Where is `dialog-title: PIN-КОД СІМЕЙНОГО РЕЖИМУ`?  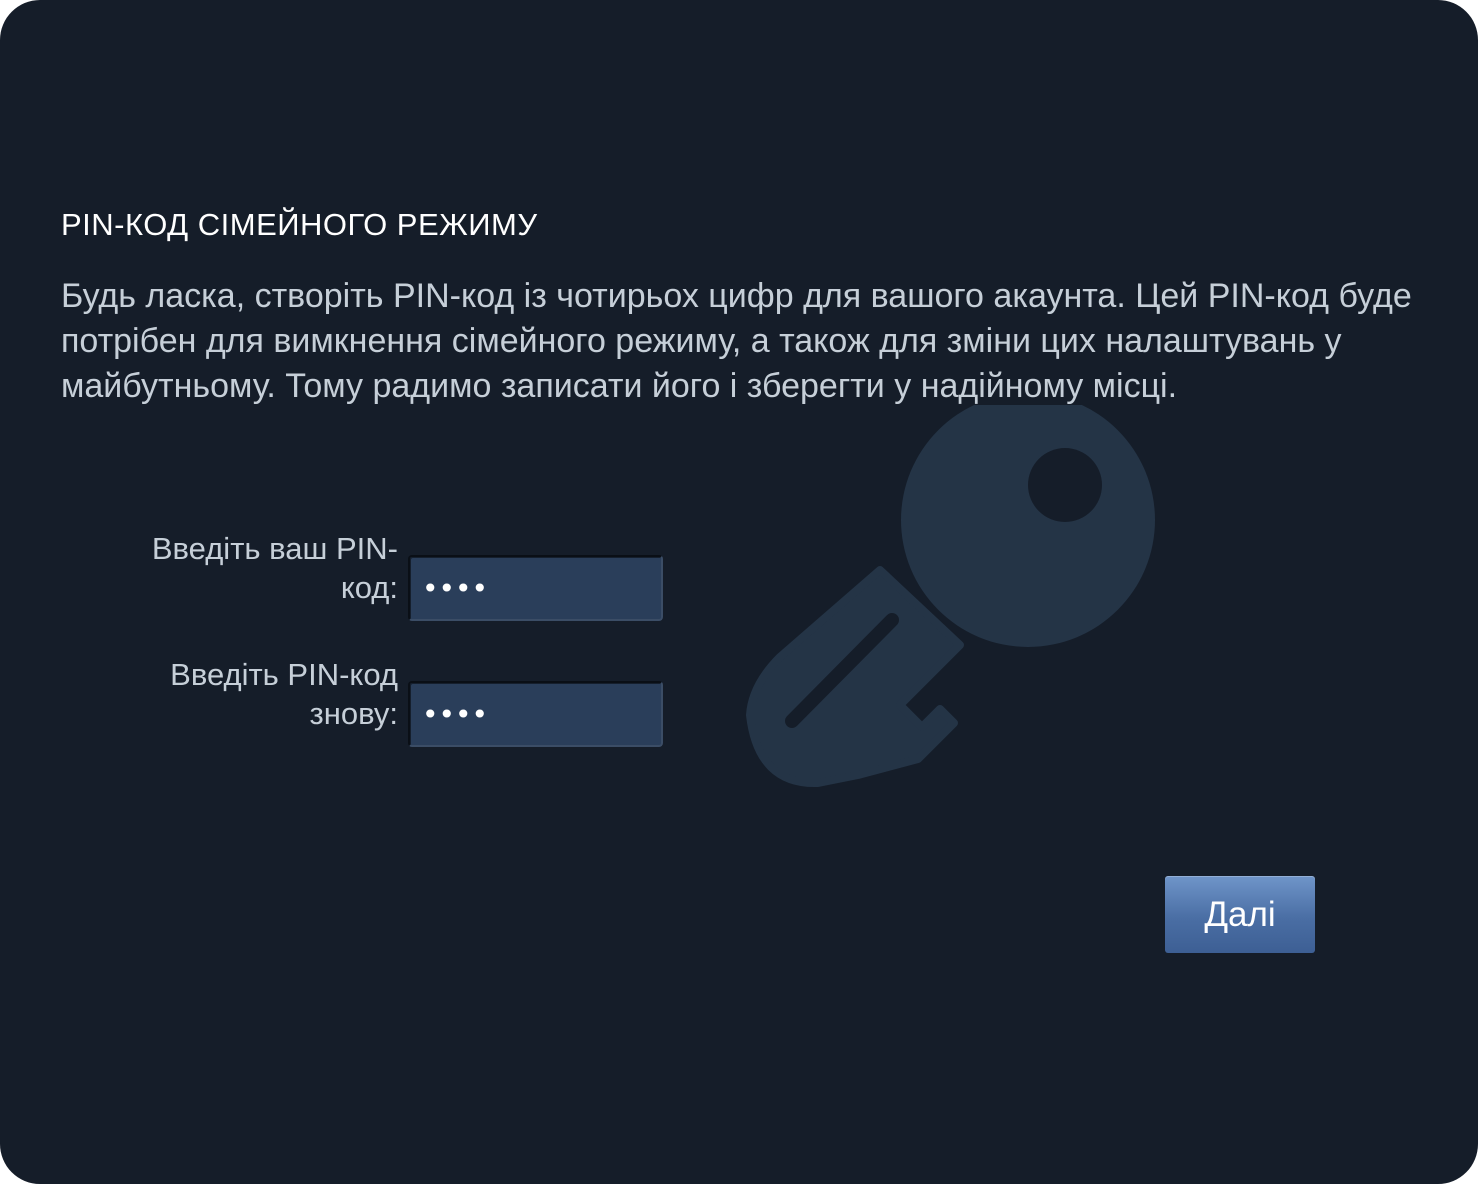 dialog-title: PIN-КОД СІМЕЙНОГО РЕЖИМУ is located at coordinates (299, 224).